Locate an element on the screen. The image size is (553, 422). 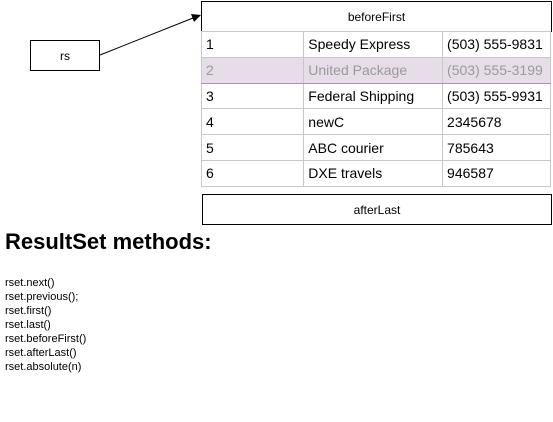
method-item: rset.previous(); is located at coordinates (42, 297).